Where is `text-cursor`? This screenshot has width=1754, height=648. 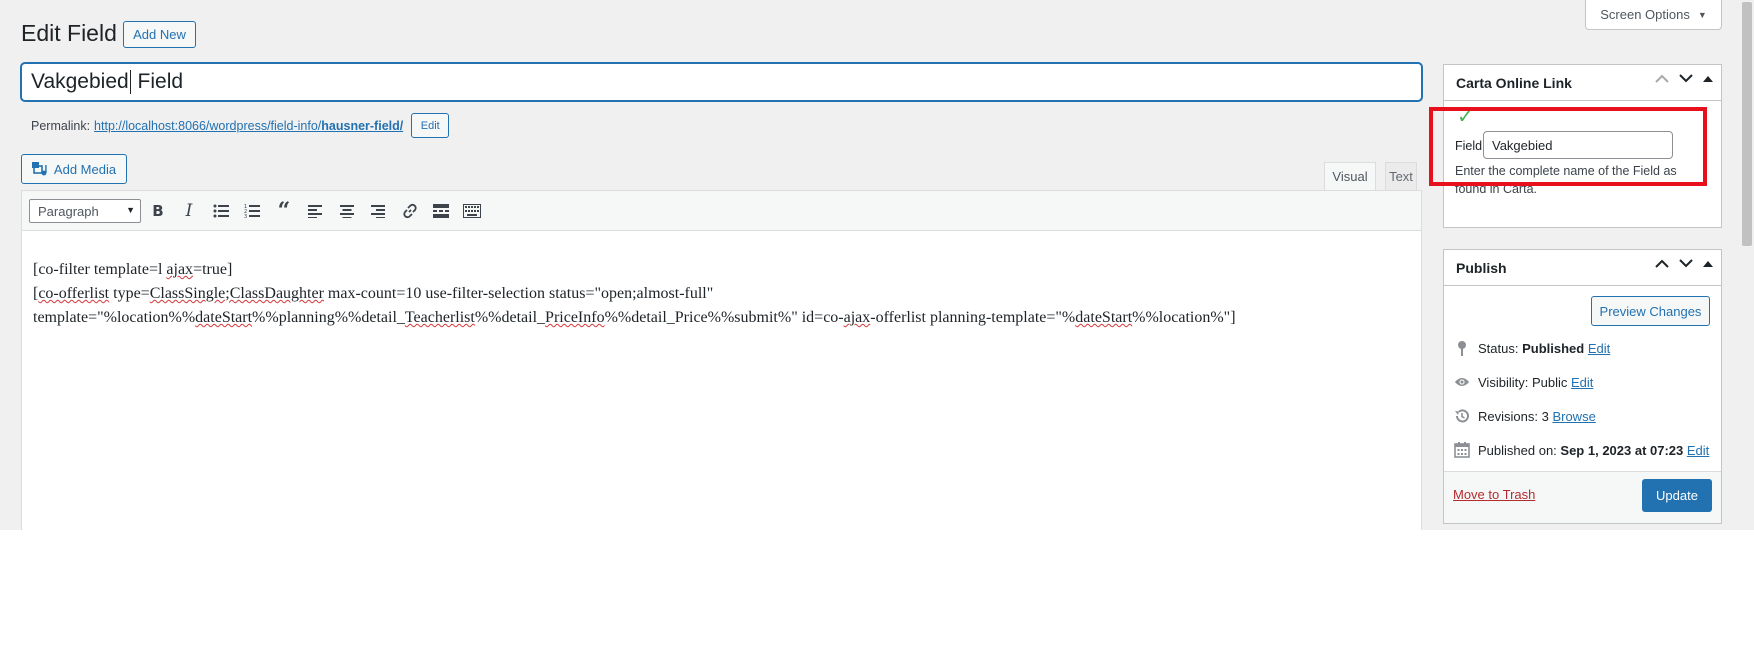 text-cursor is located at coordinates (130, 82).